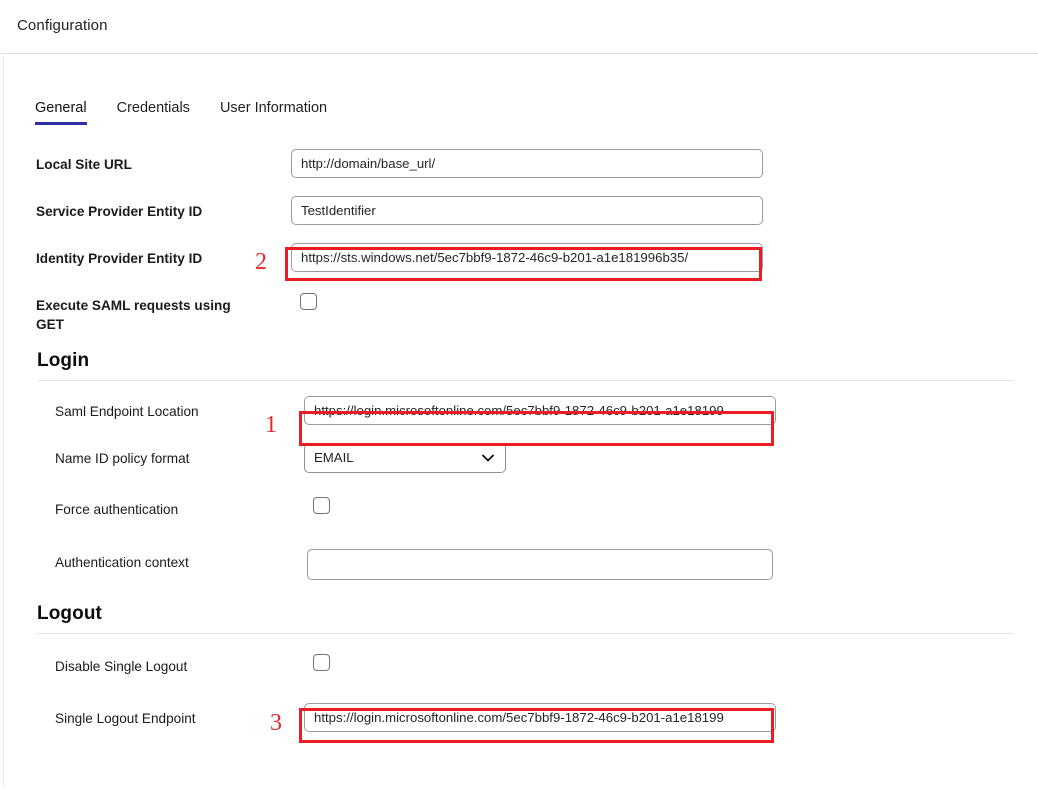 The height and width of the screenshot is (792, 1038). I want to click on row-execute-saml-get: Execute SAML requests using GET, so click(521, 315).